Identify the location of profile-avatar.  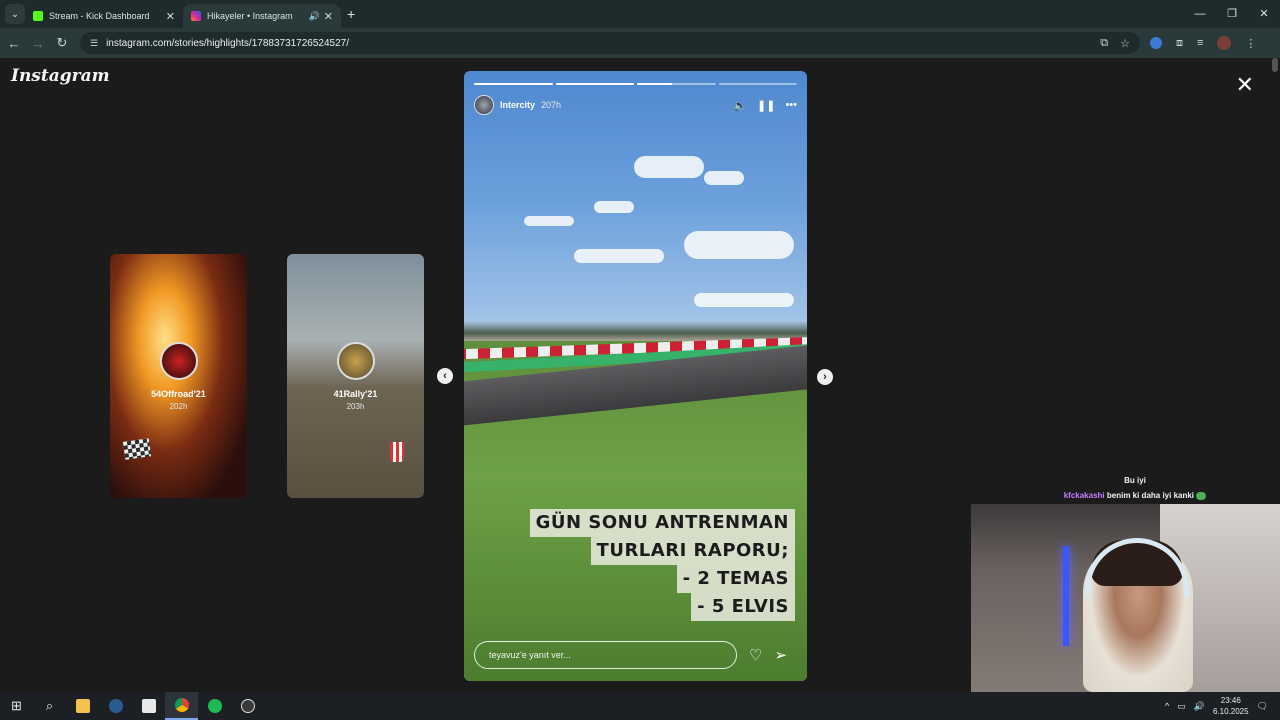
(1224, 43).